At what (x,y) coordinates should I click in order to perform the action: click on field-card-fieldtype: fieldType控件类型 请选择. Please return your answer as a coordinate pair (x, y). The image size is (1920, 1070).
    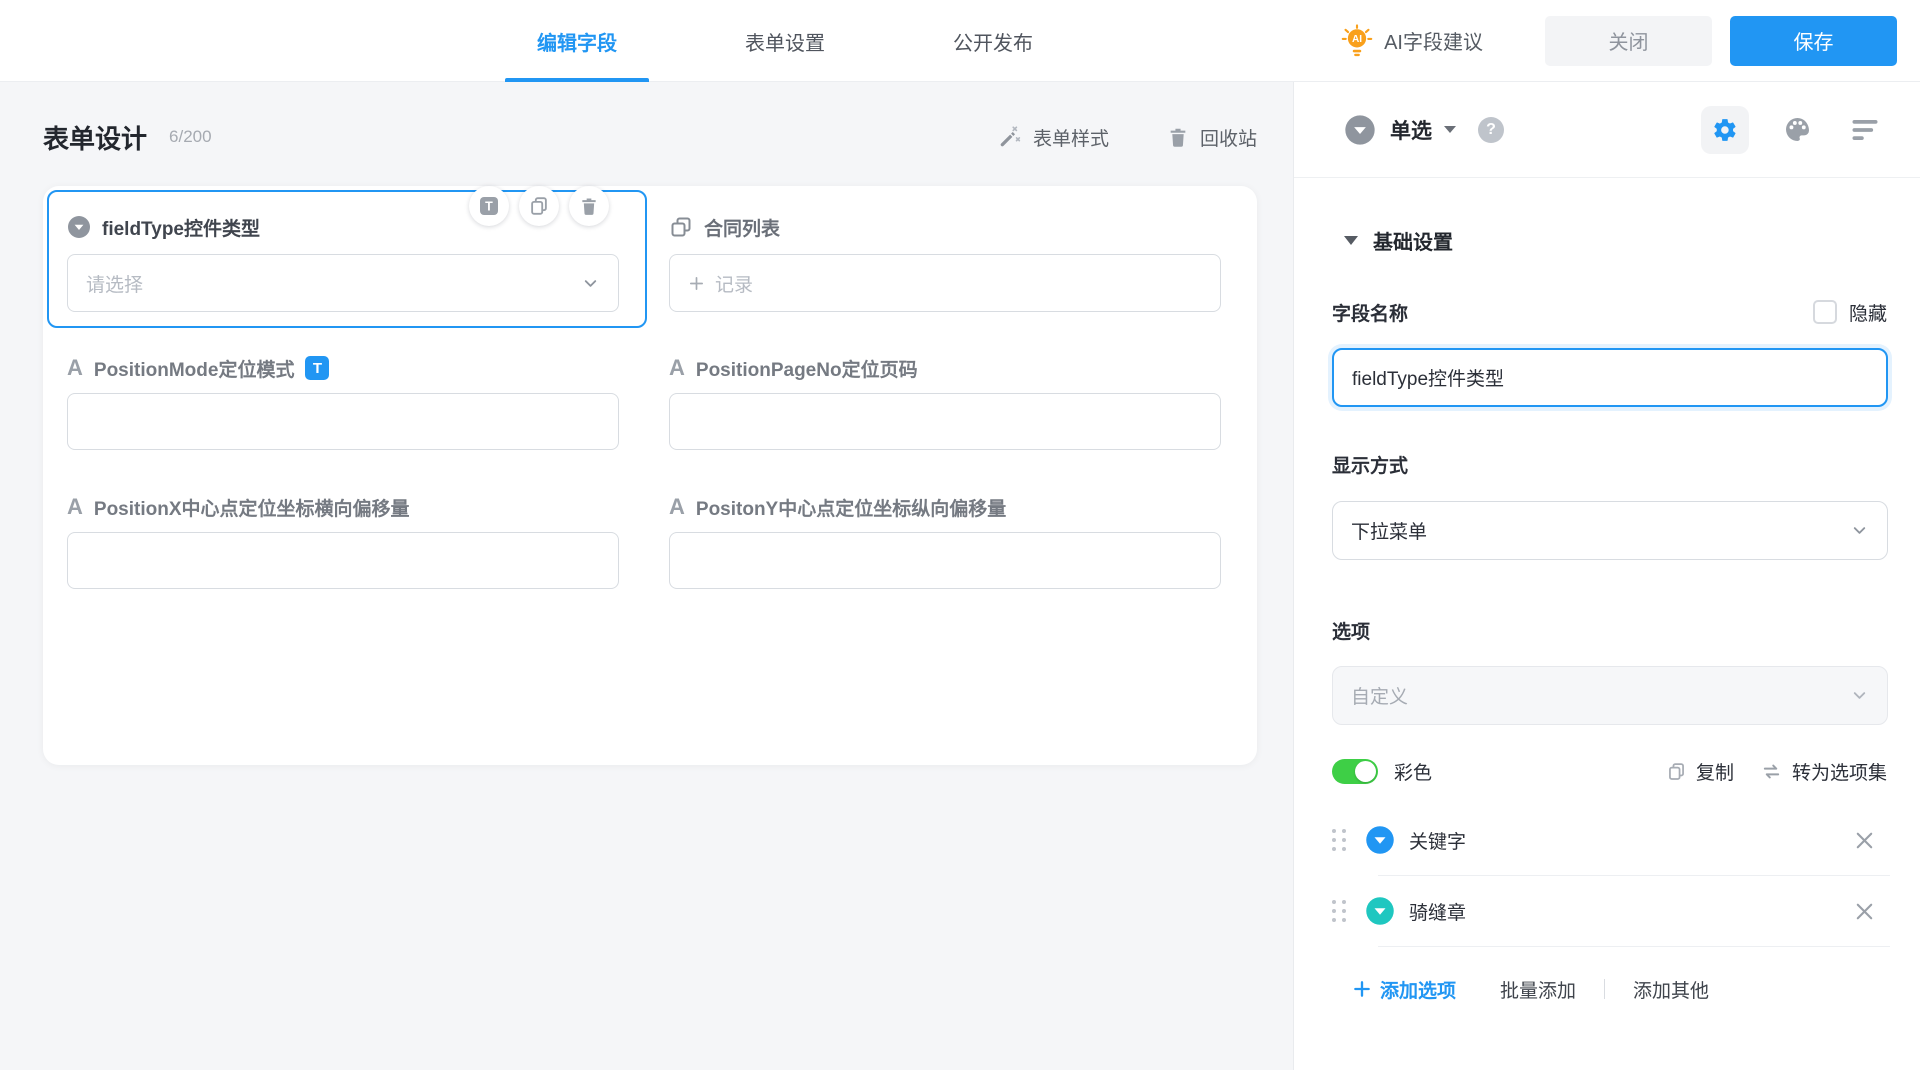
    Looking at the image, I should click on (343, 262).